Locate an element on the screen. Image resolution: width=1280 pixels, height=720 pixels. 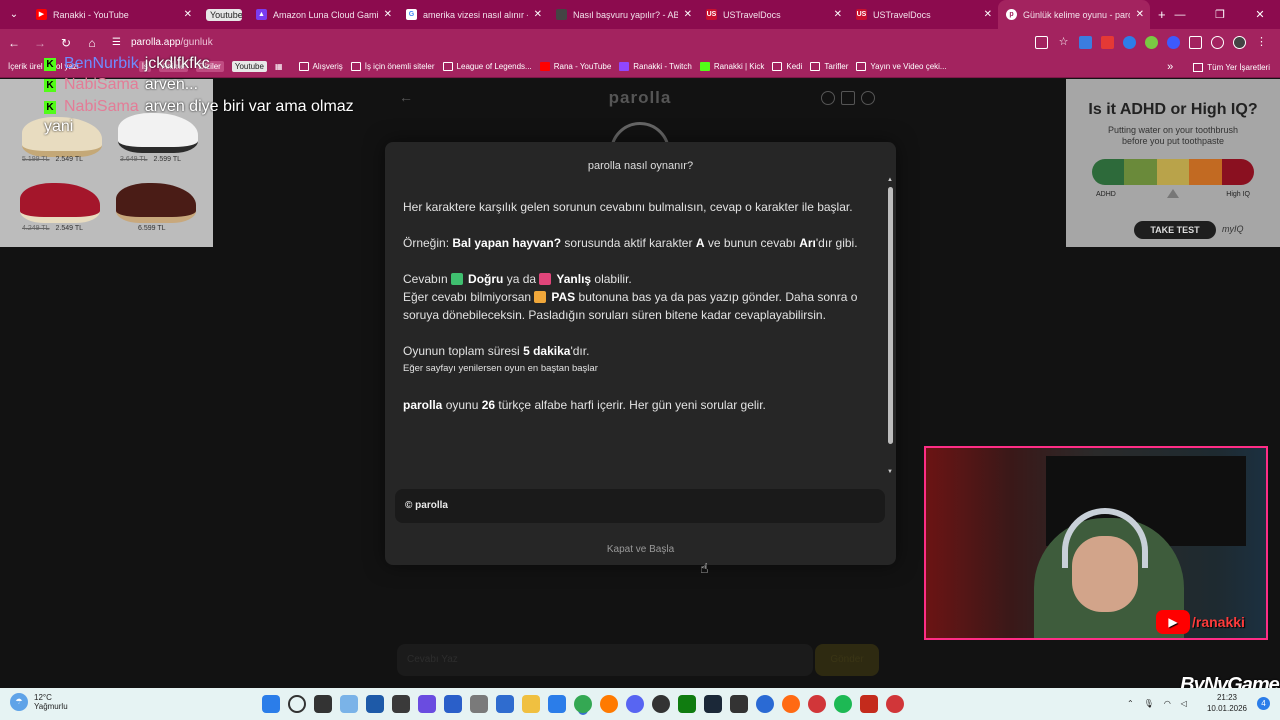
mic-icon: 🎙 is located at coordinates (1149, 703).